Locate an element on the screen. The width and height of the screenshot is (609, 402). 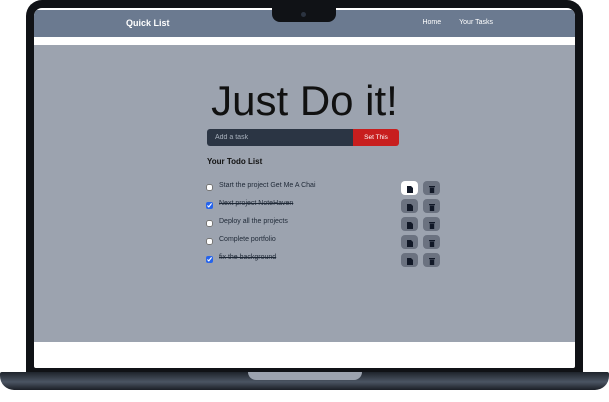
laptop-base is located at coordinates (304, 381).